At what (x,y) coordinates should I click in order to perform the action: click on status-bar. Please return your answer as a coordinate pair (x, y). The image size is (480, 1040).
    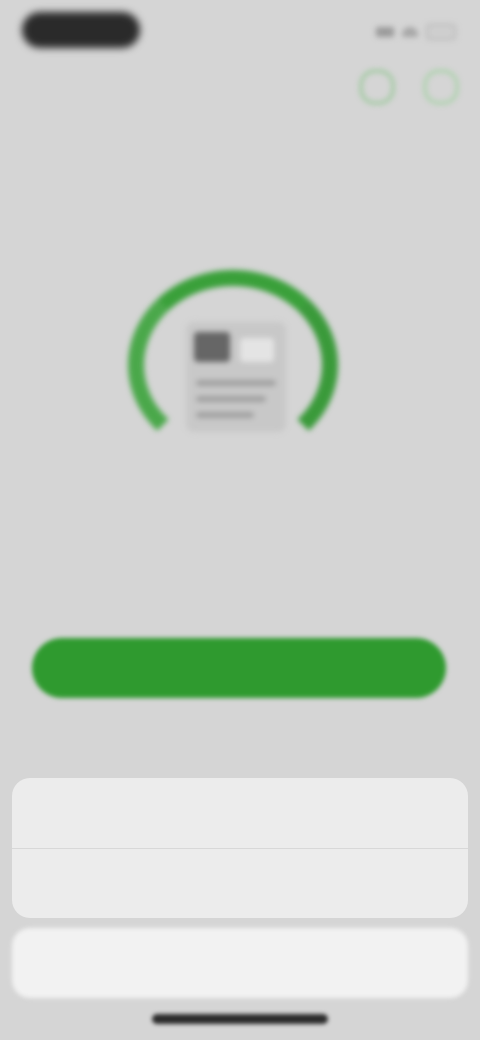
    Looking at the image, I should click on (240, 30).